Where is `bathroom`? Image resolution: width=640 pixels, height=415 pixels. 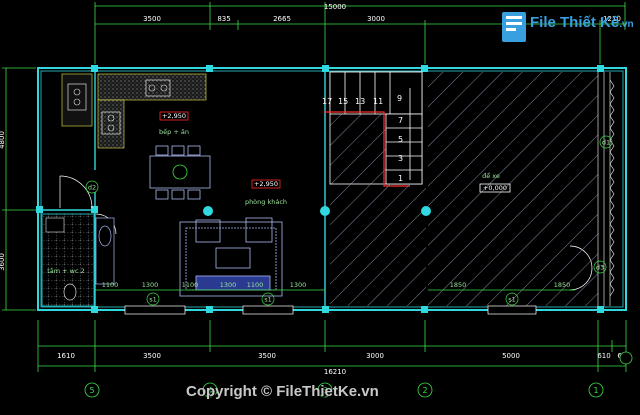
bathroom is located at coordinates (78, 260).